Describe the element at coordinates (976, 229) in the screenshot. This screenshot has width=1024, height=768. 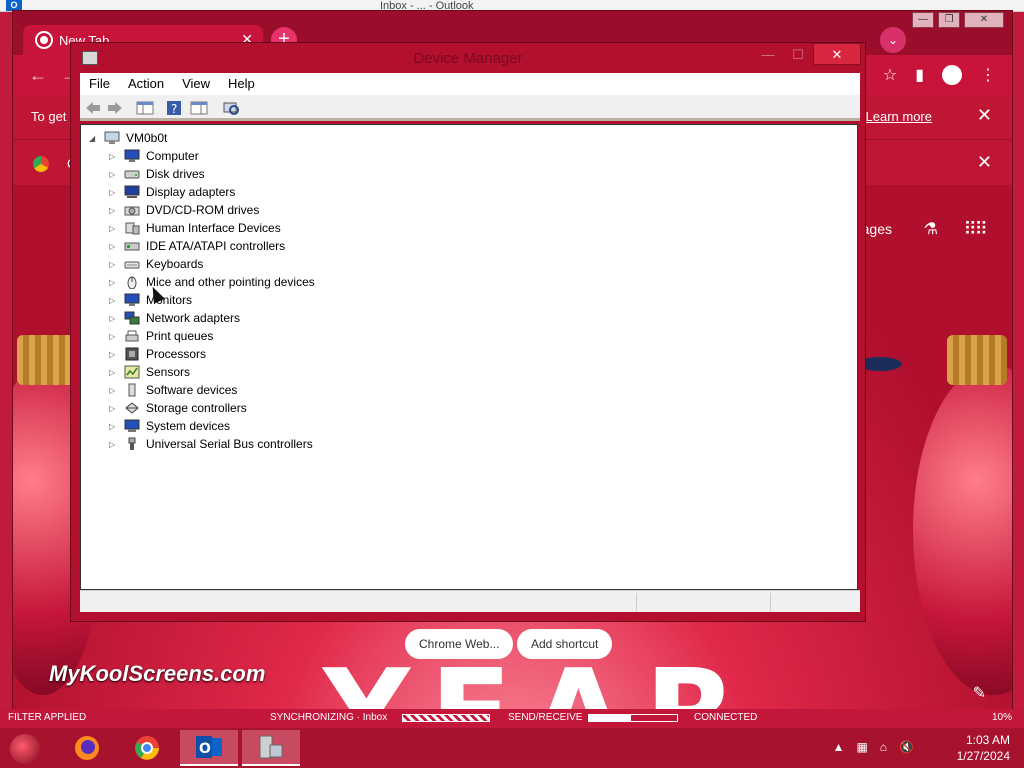
I see `apps-grid-icon: ⠿⠿` at that location.